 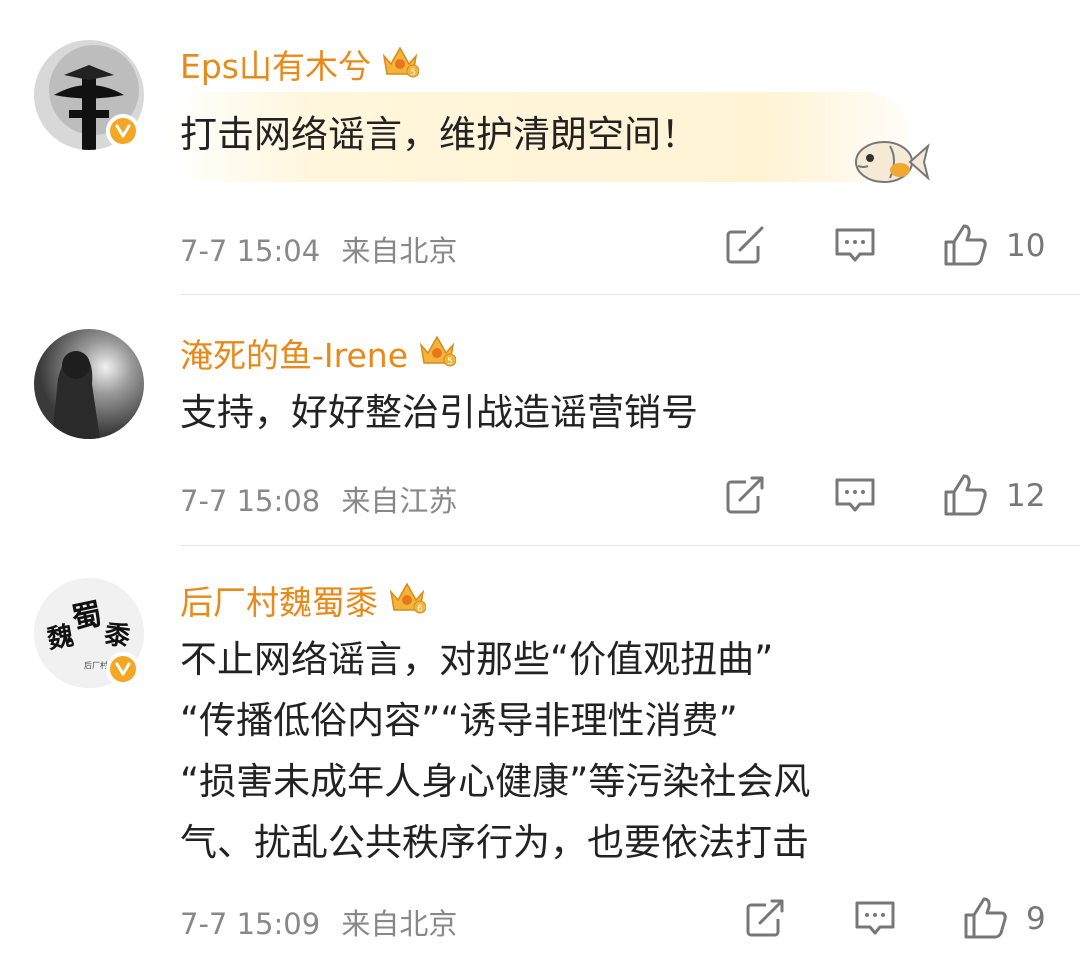 I want to click on like-count: 10, so click(x=1026, y=246).